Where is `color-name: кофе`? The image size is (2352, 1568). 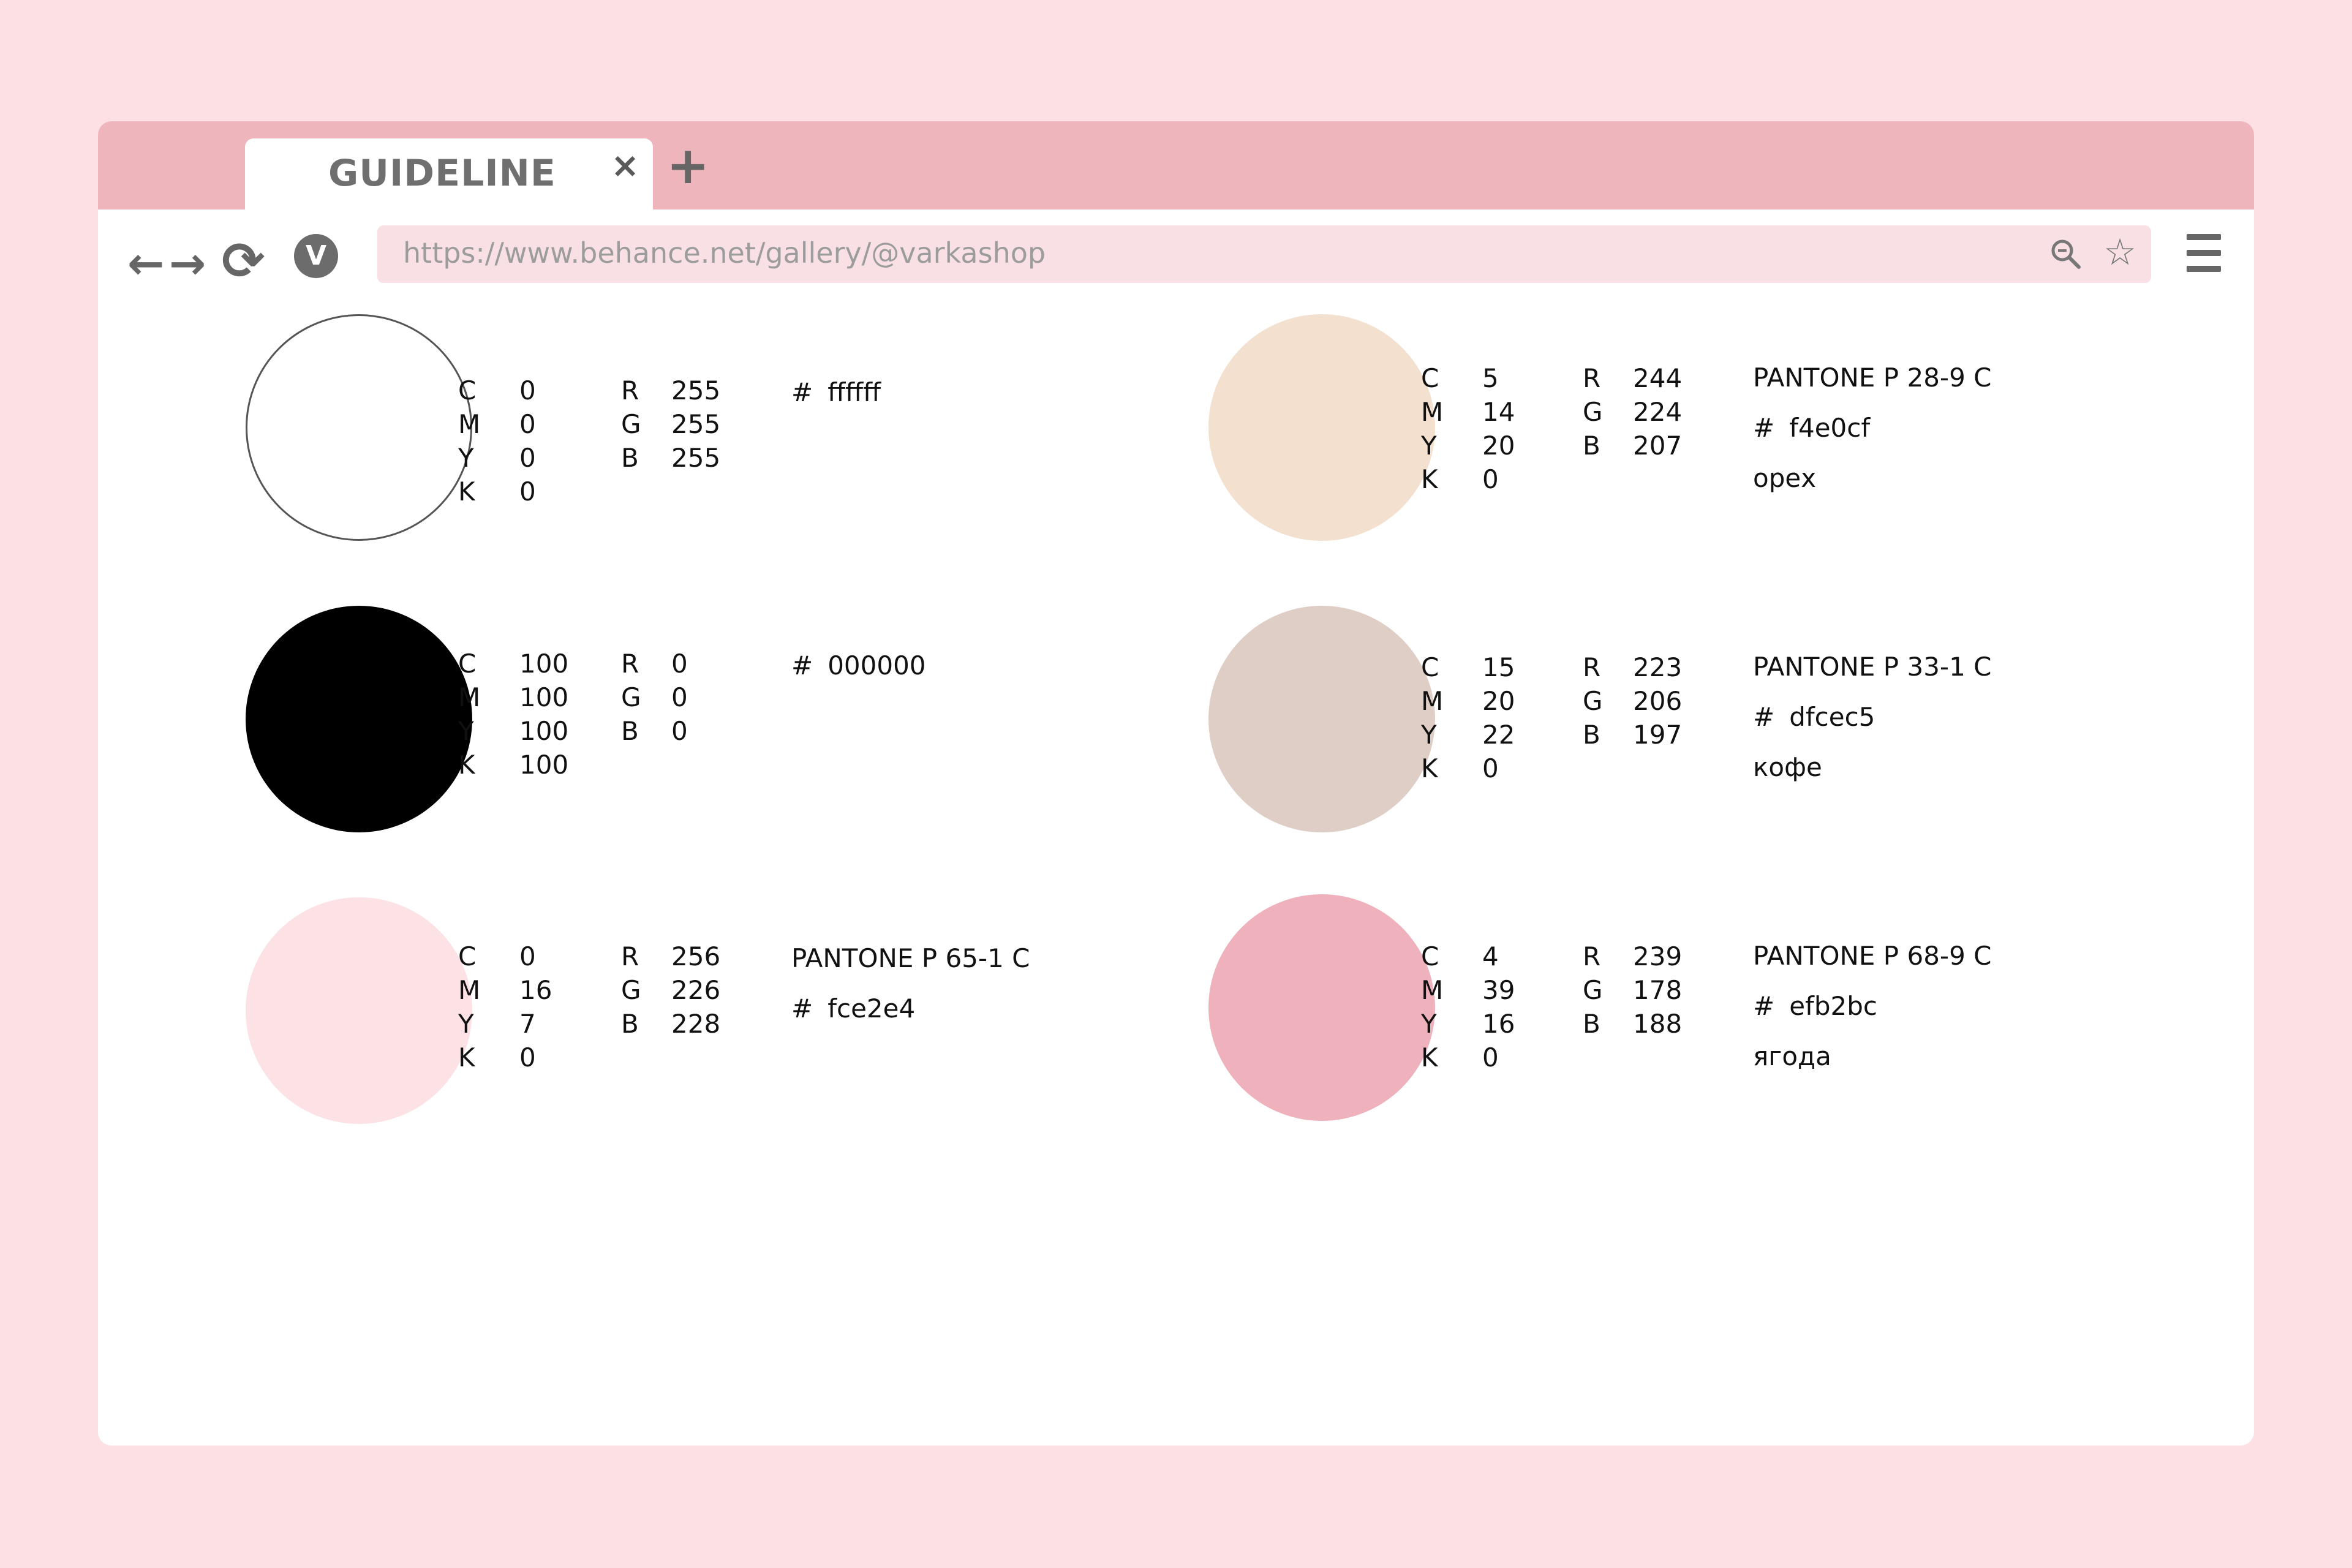 color-name: кофе is located at coordinates (1787, 767).